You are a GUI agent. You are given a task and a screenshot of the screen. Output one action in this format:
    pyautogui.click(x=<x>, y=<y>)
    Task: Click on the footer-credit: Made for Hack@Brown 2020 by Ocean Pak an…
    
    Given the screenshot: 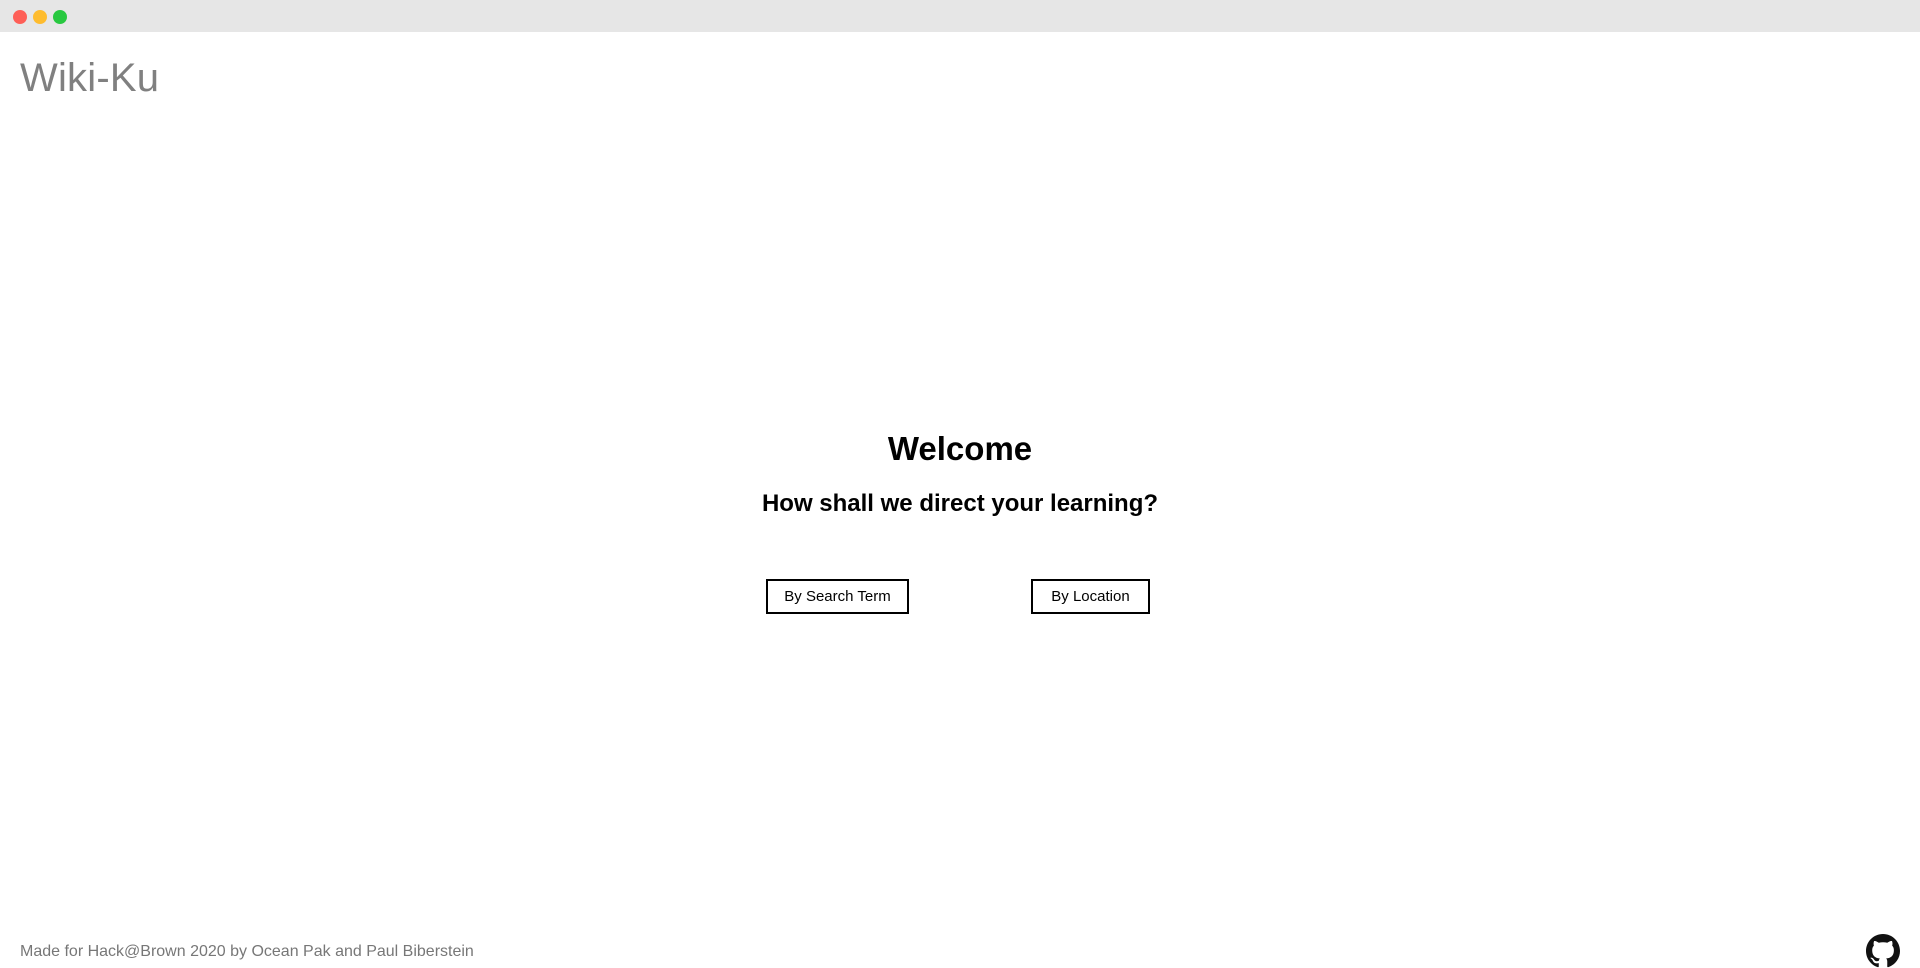 What is the action you would take?
    pyautogui.click(x=247, y=951)
    